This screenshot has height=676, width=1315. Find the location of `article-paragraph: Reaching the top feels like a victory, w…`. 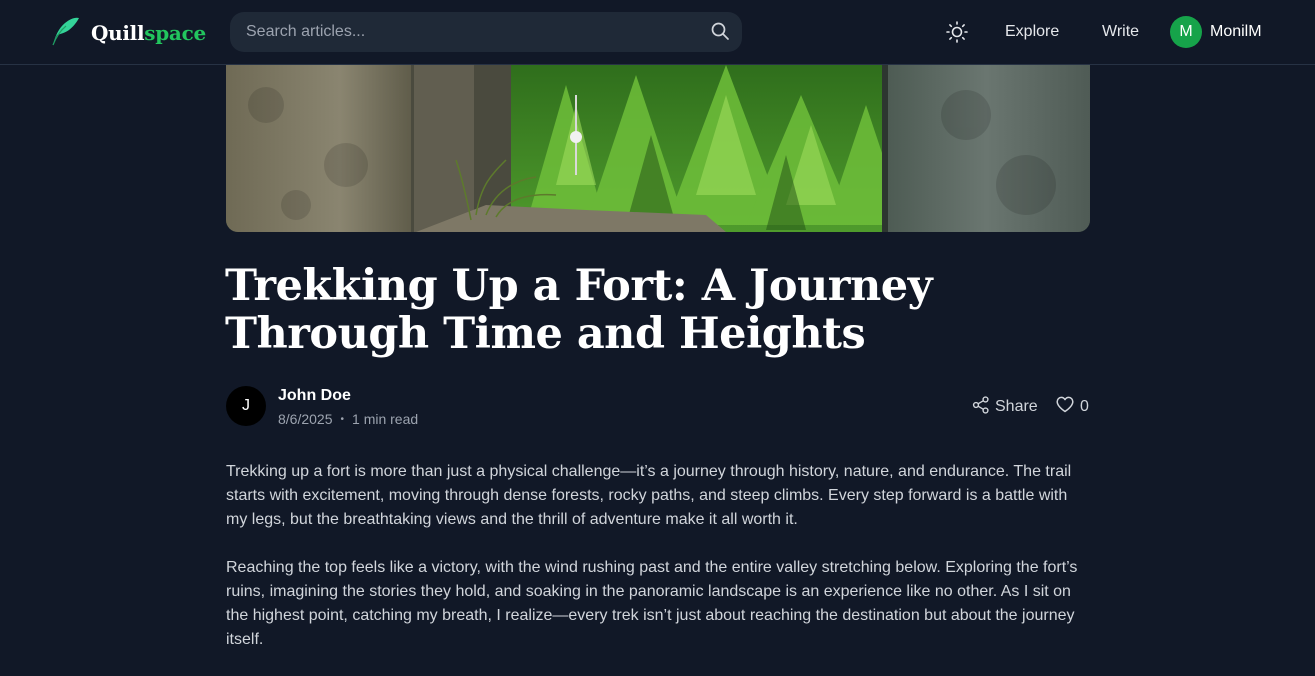

article-paragraph: Reaching the top feels like a victory, w… is located at coordinates (652, 603).